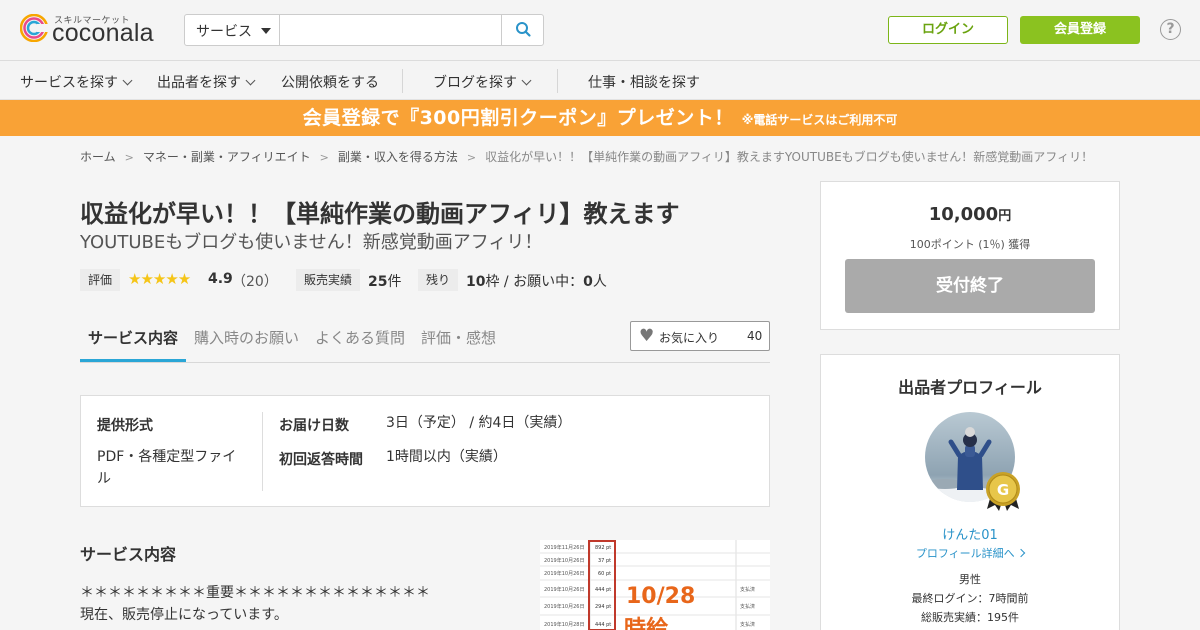 The image size is (1200, 630). I want to click on gold-rank-badge-icon: G, so click(1003, 491).